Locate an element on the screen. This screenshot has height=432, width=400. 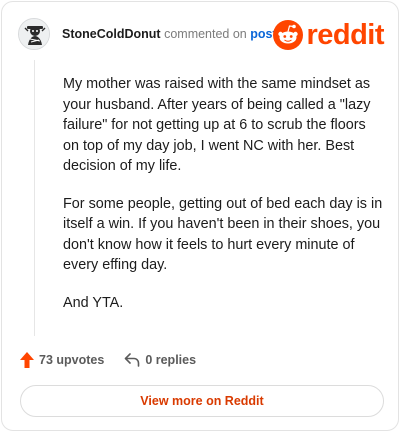
upvote-button: 73 upvotes is located at coordinates (62, 360).